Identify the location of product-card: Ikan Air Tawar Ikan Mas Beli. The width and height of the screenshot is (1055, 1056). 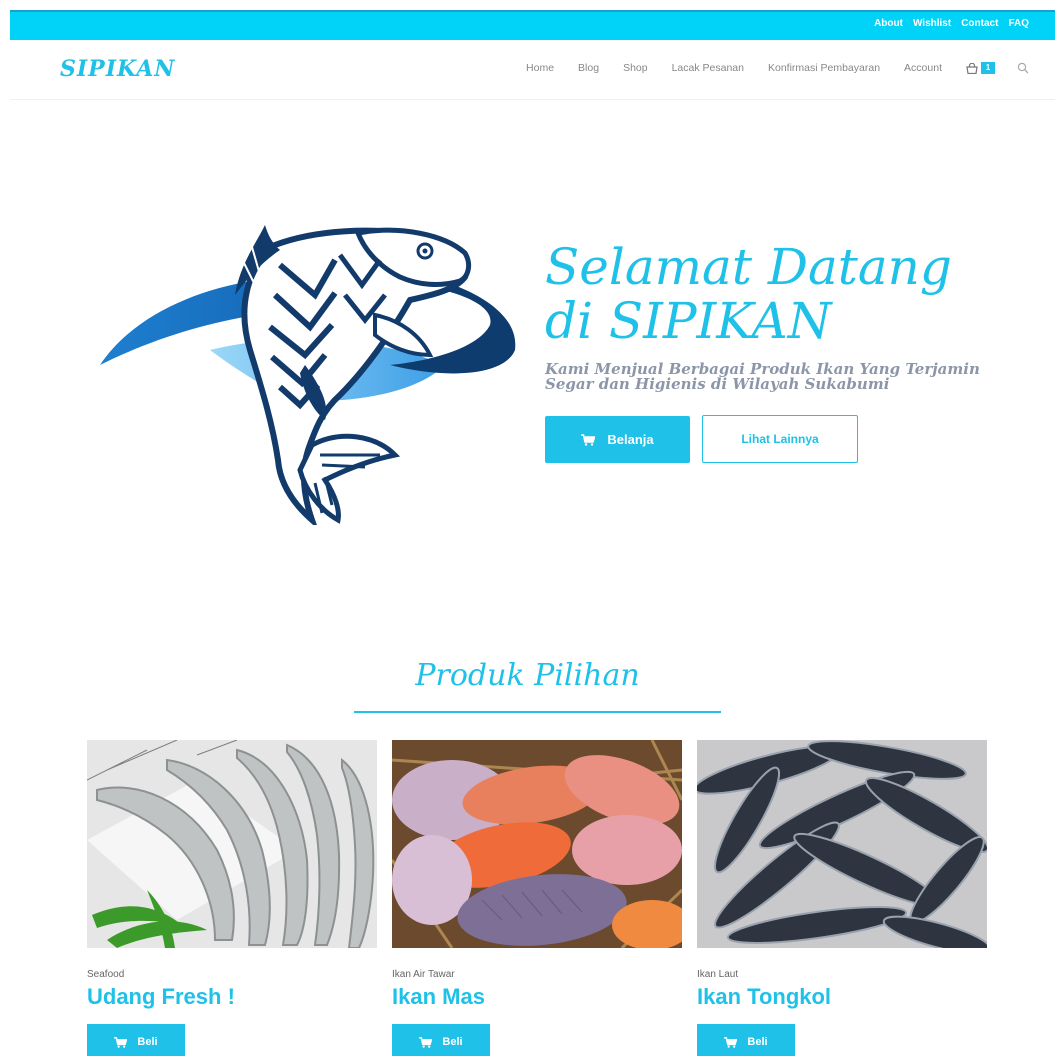
(541, 897).